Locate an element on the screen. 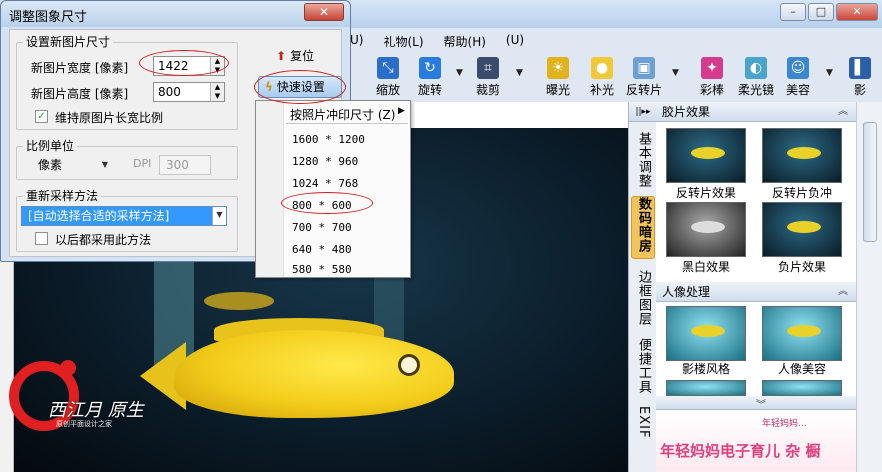  menu-item-size: 1600 * 1200 is located at coordinates (328, 139).